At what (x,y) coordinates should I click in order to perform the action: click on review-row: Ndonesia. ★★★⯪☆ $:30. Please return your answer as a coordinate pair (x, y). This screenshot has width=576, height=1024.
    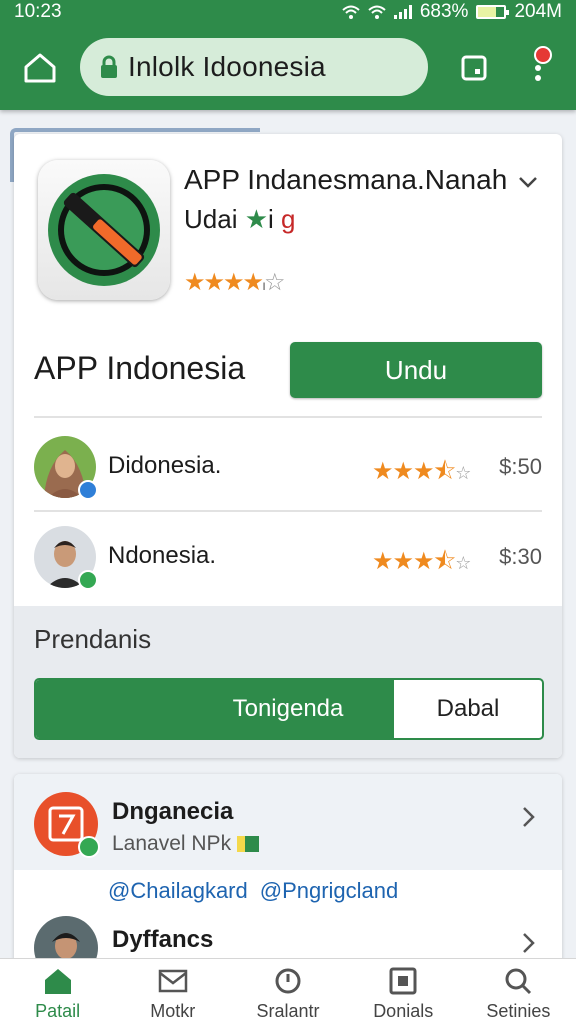
    Looking at the image, I should click on (288, 557).